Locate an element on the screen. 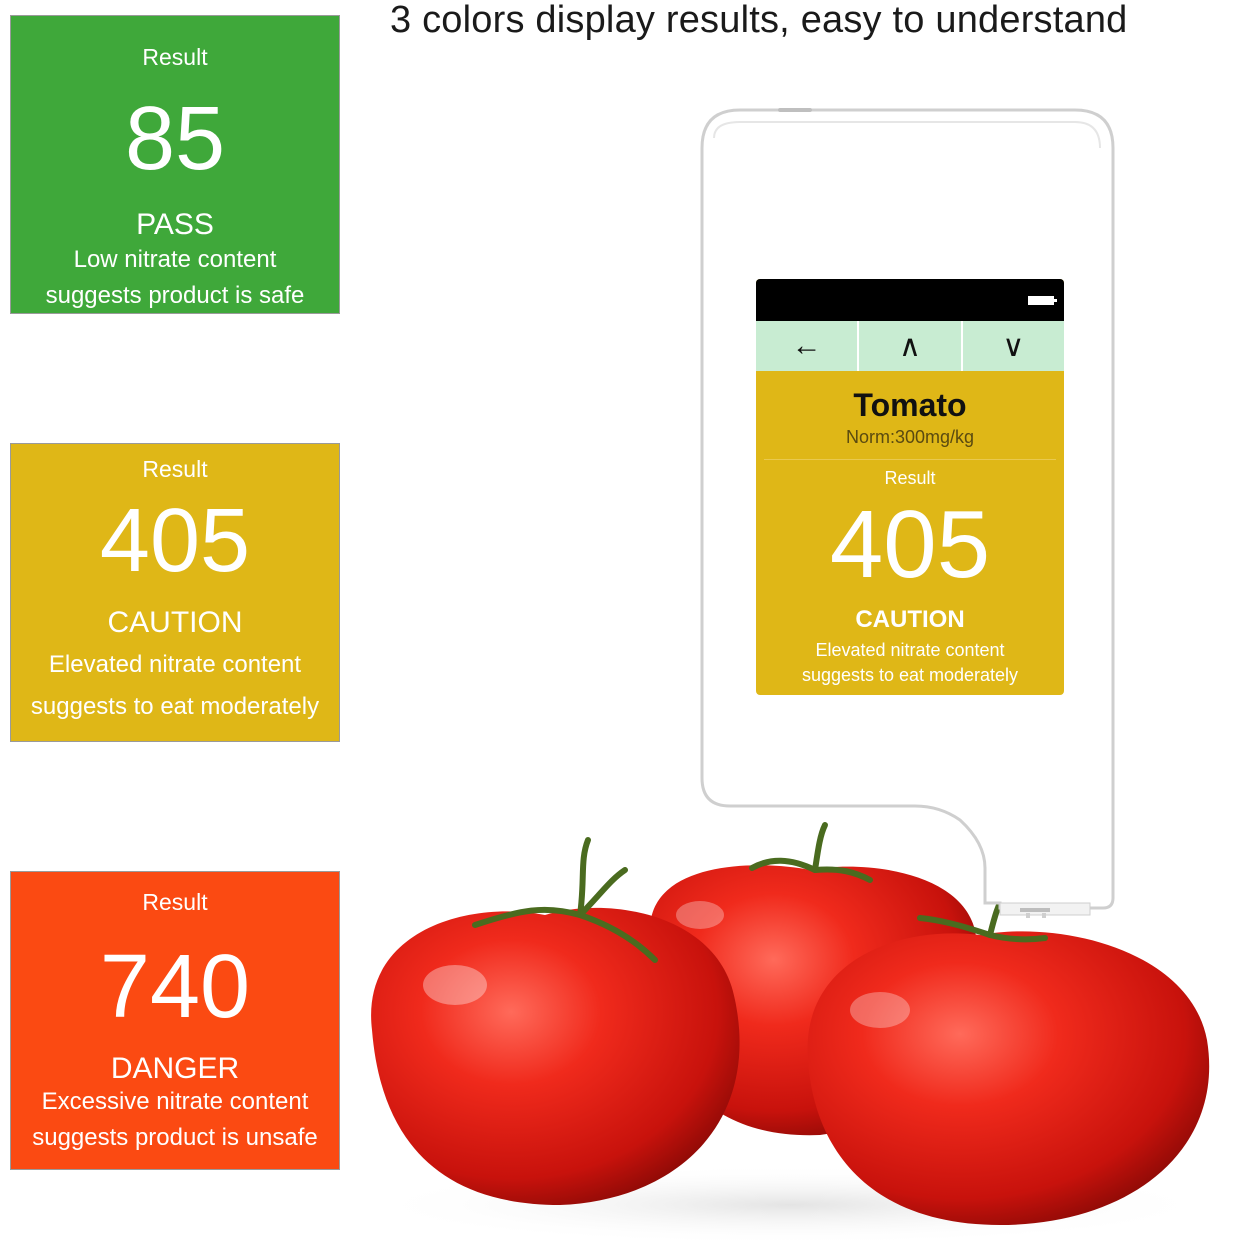 The image size is (1257, 1256). screen-divider is located at coordinates (910, 459).